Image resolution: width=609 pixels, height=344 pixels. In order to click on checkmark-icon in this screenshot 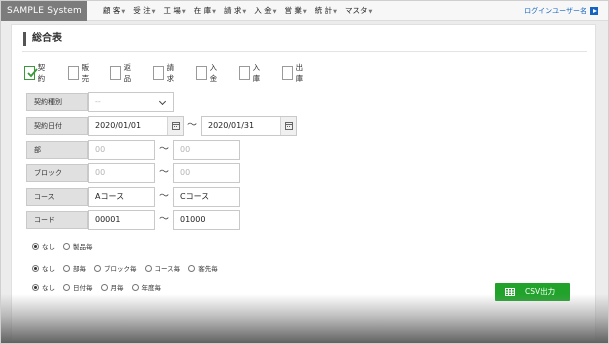, I will do `click(32, 73)`.